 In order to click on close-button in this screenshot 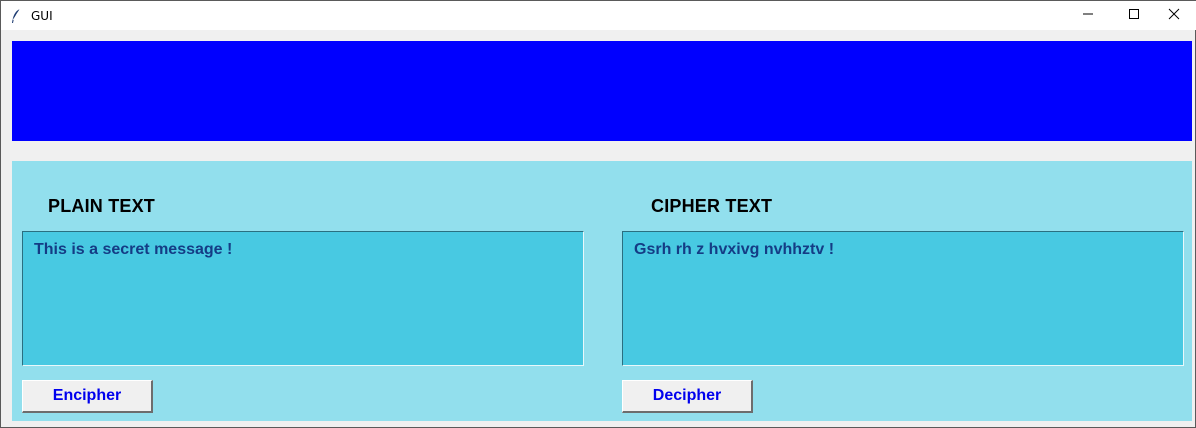, I will do `click(1173, 16)`.